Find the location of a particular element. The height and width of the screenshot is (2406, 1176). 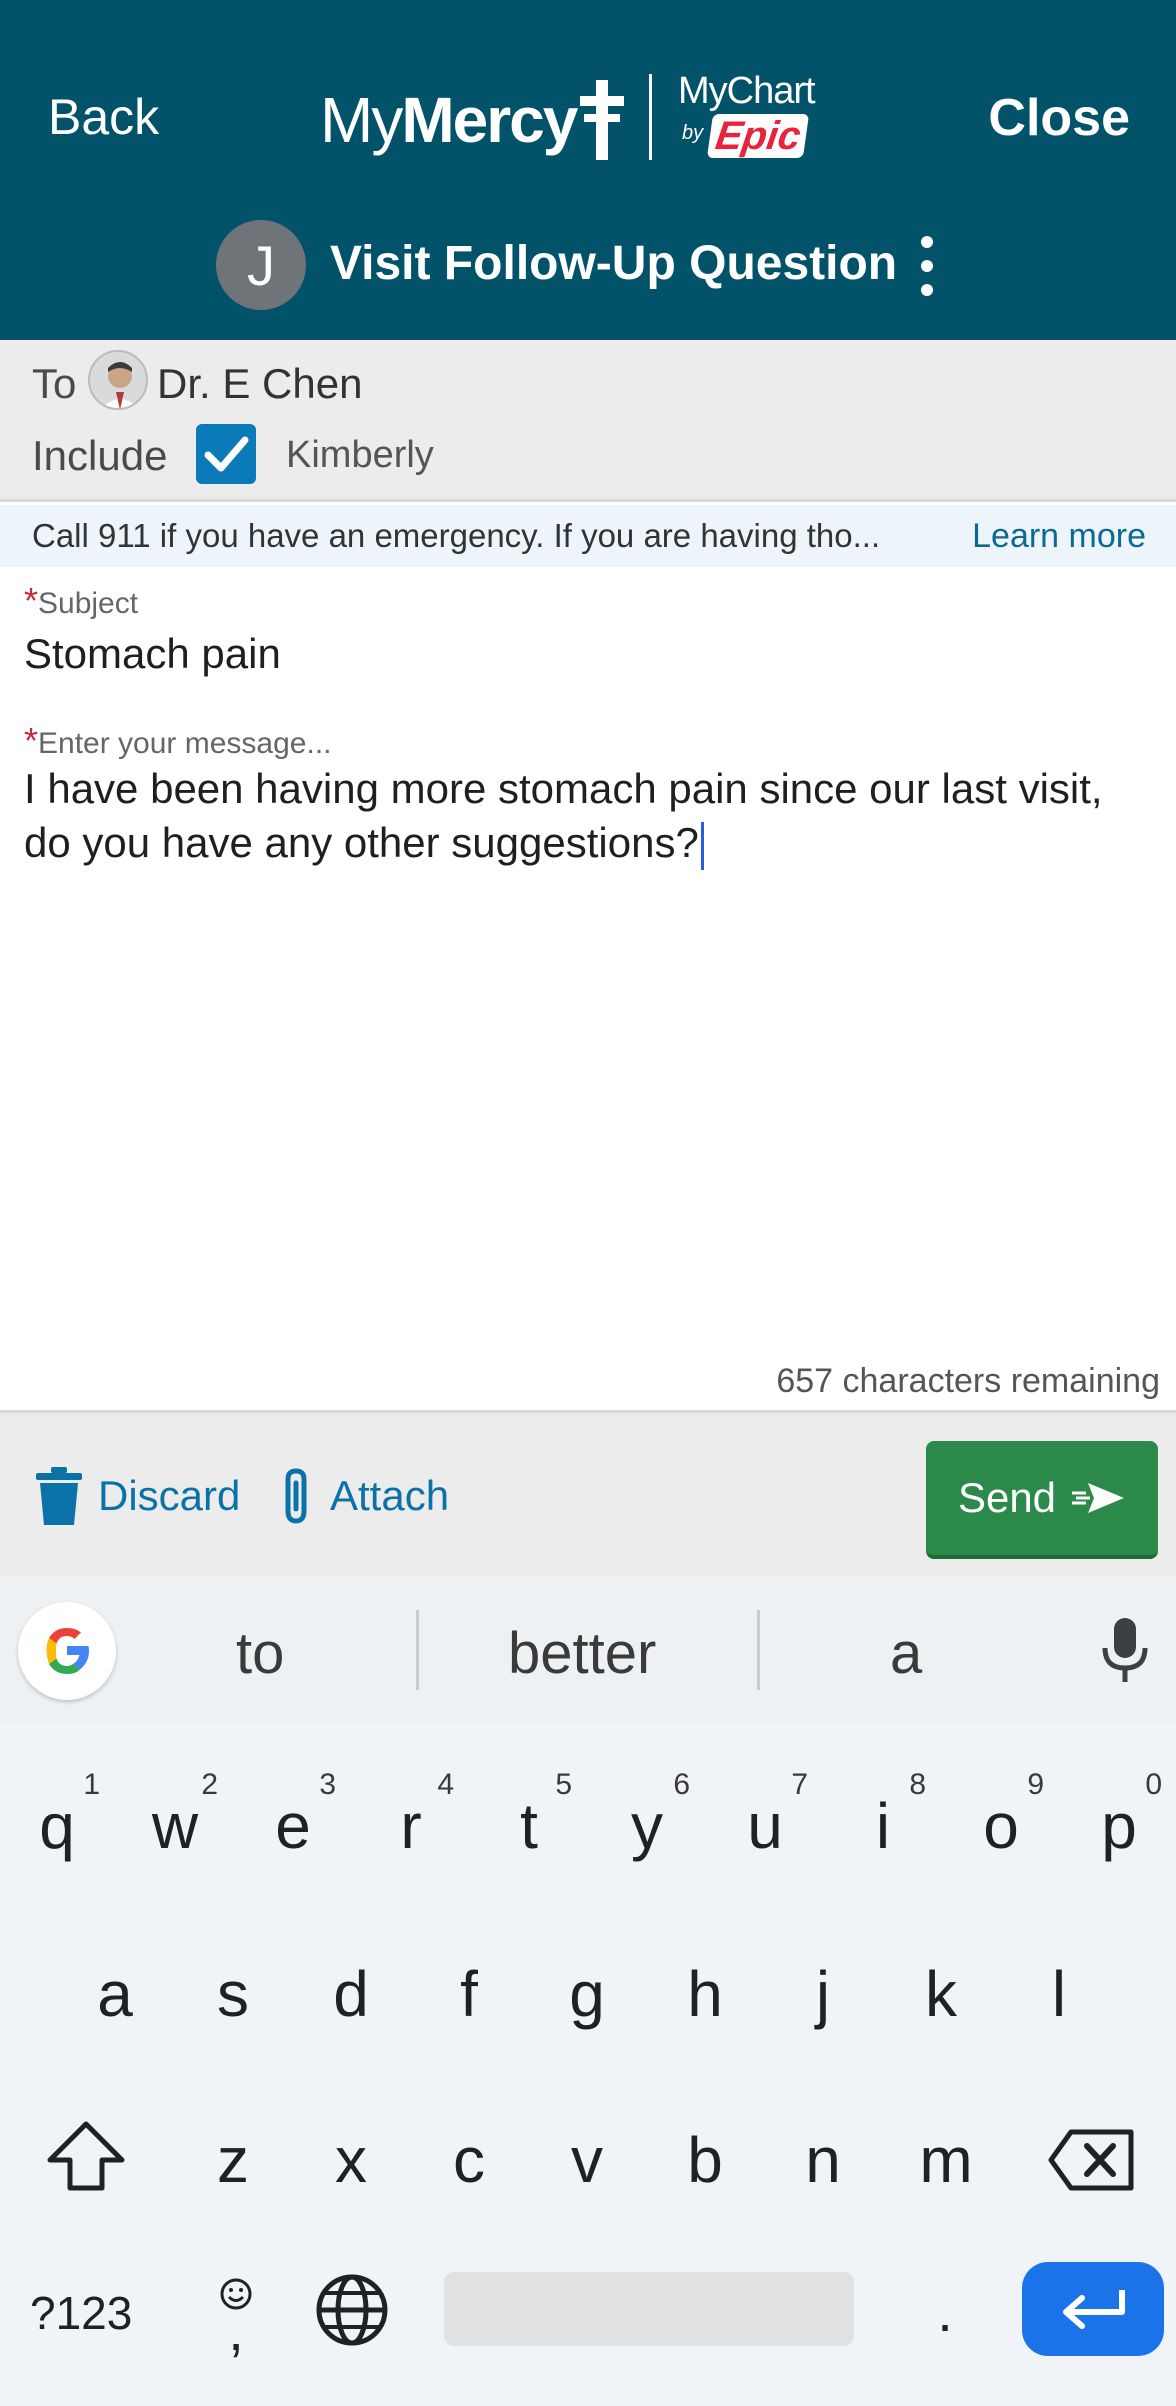

google-logo-icon is located at coordinates (67, 1651).